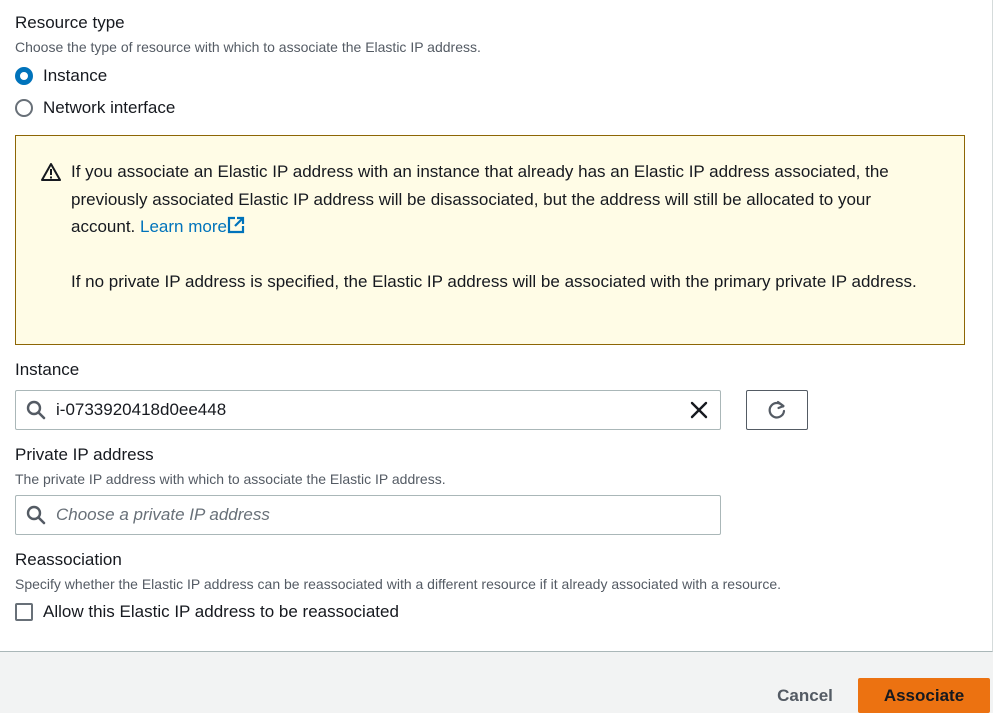 This screenshot has height=714, width=993. I want to click on refresh-icon, so click(777, 409).